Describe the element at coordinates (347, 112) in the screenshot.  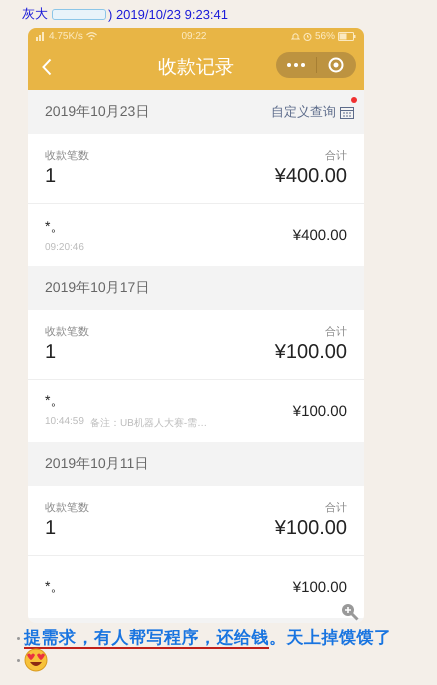
I see `calendar-icon` at that location.